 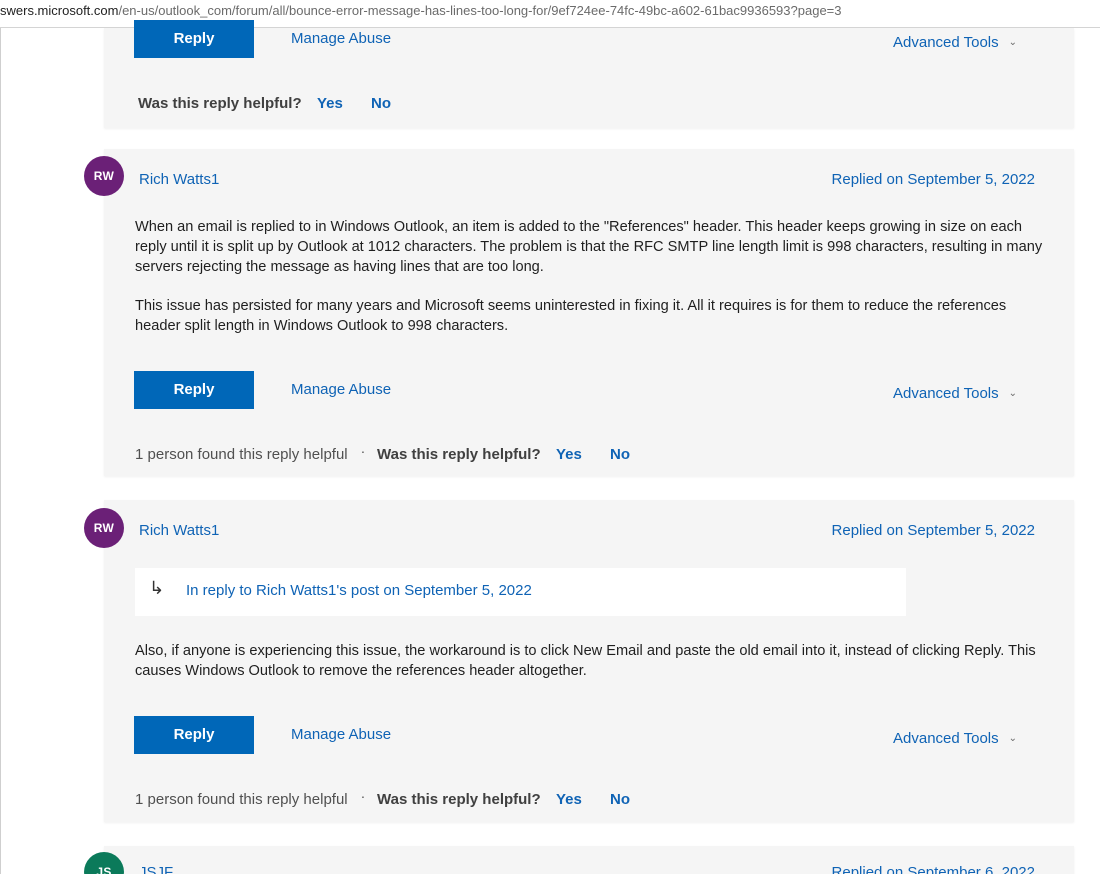 I want to click on reply-arrow-icon: ↳, so click(x=157, y=588).